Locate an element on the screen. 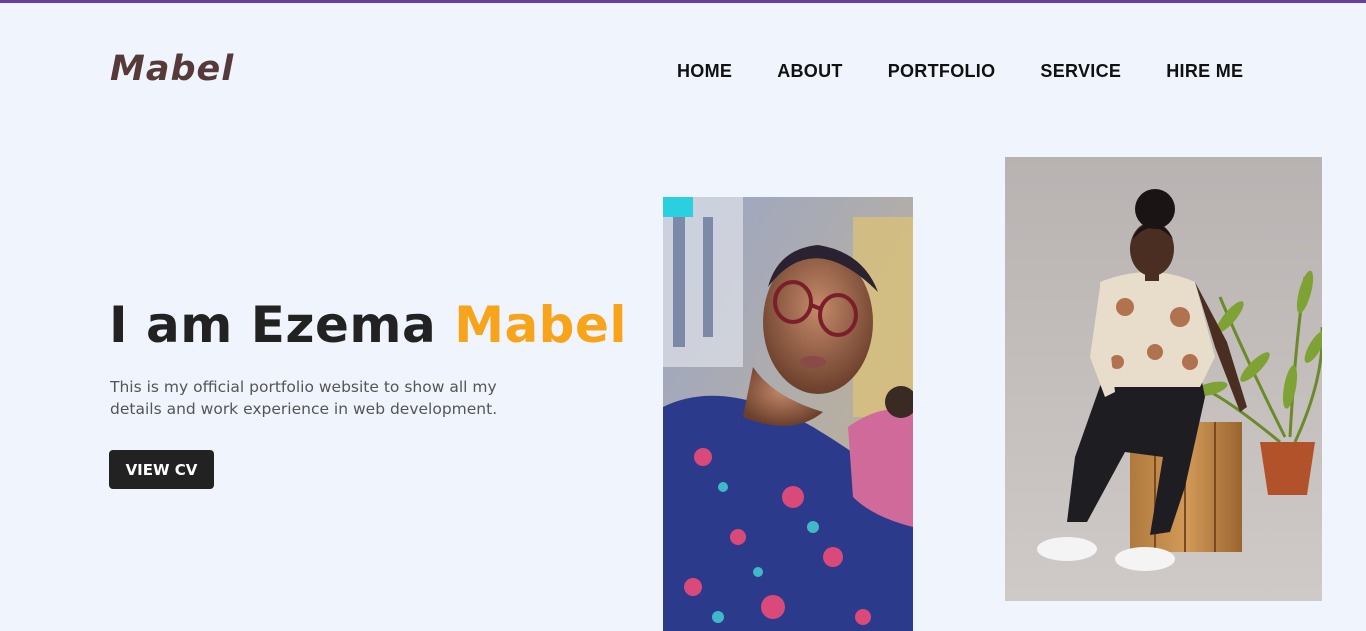  view-cv-button: VIEW CV is located at coordinates (161, 469).